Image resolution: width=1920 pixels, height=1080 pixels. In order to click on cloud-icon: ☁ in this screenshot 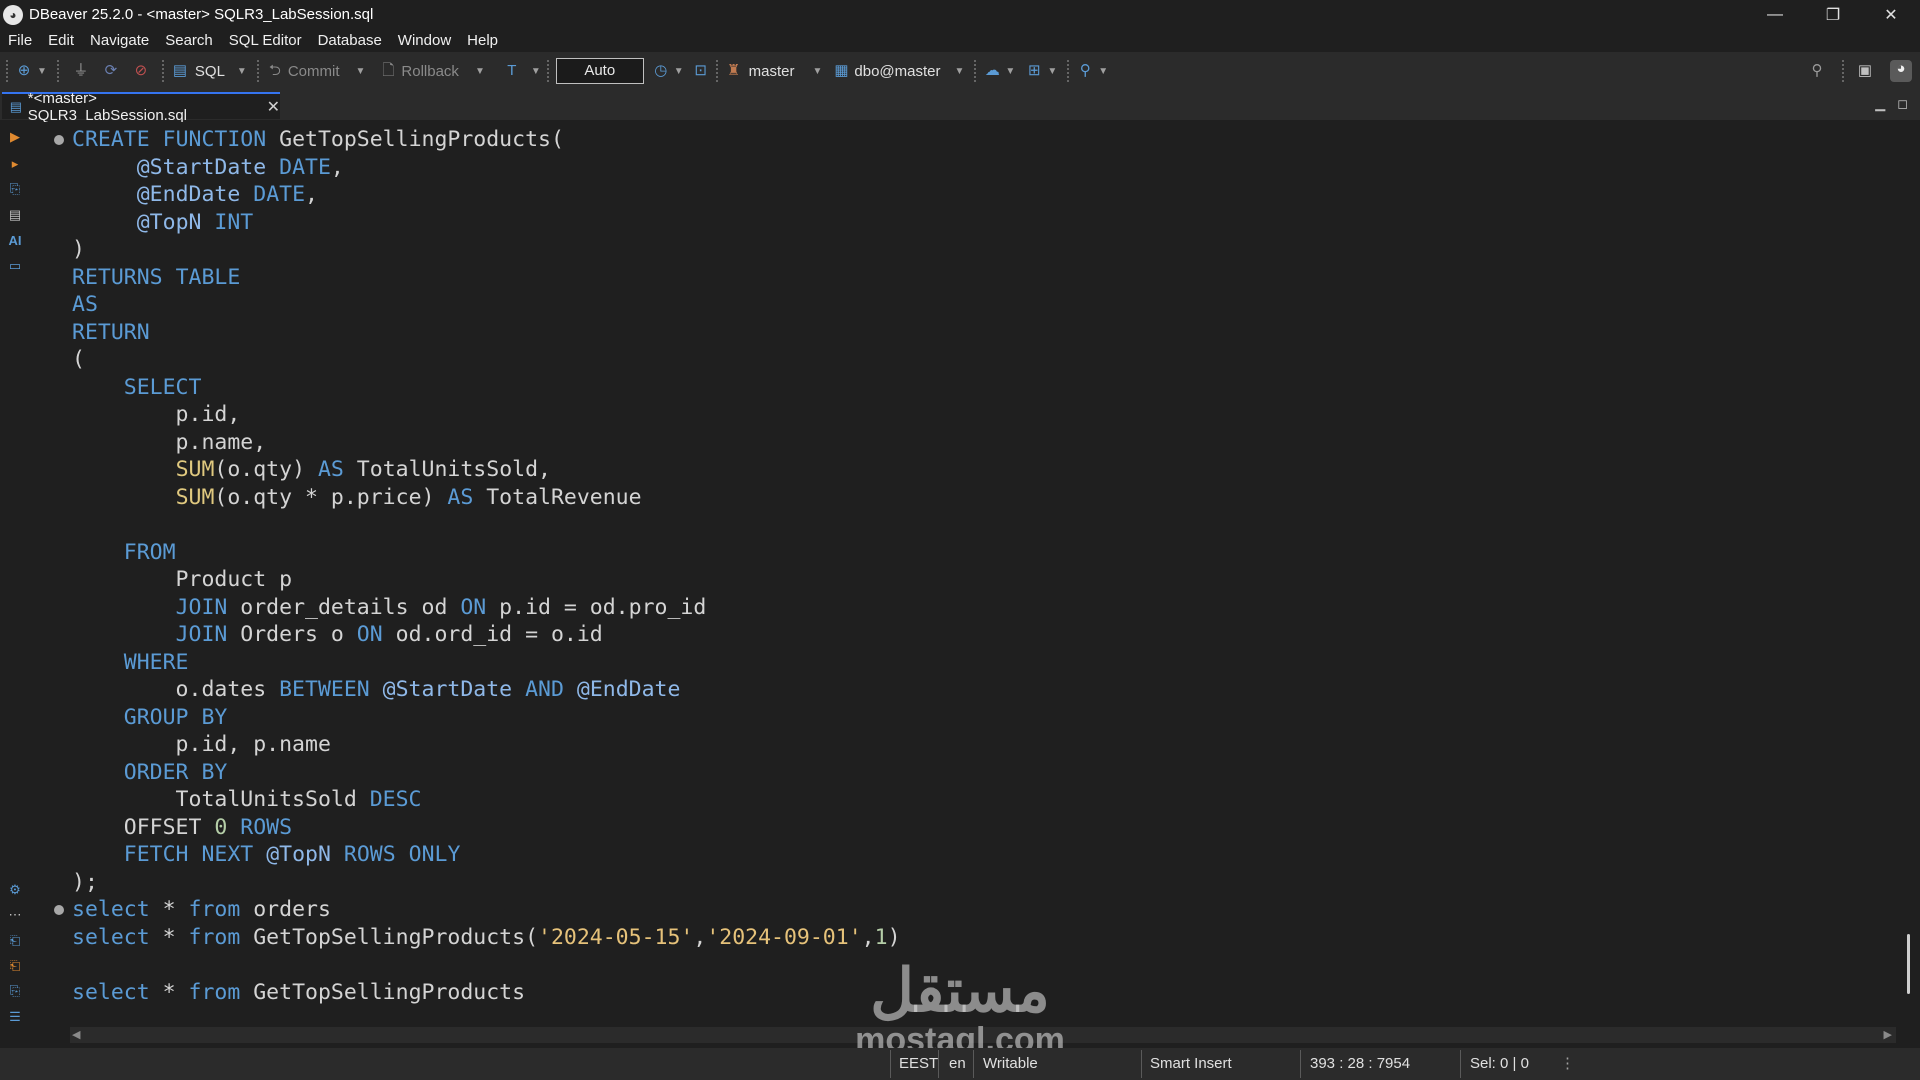, I will do `click(992, 71)`.